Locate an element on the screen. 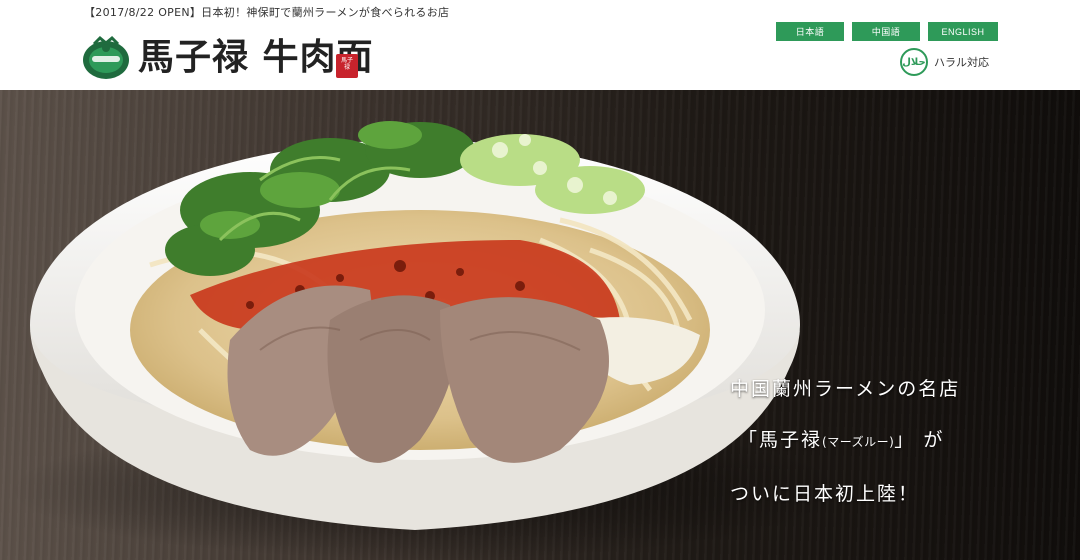 The width and height of the screenshot is (1080, 560). language-chinese-button: 中国語 is located at coordinates (886, 31).